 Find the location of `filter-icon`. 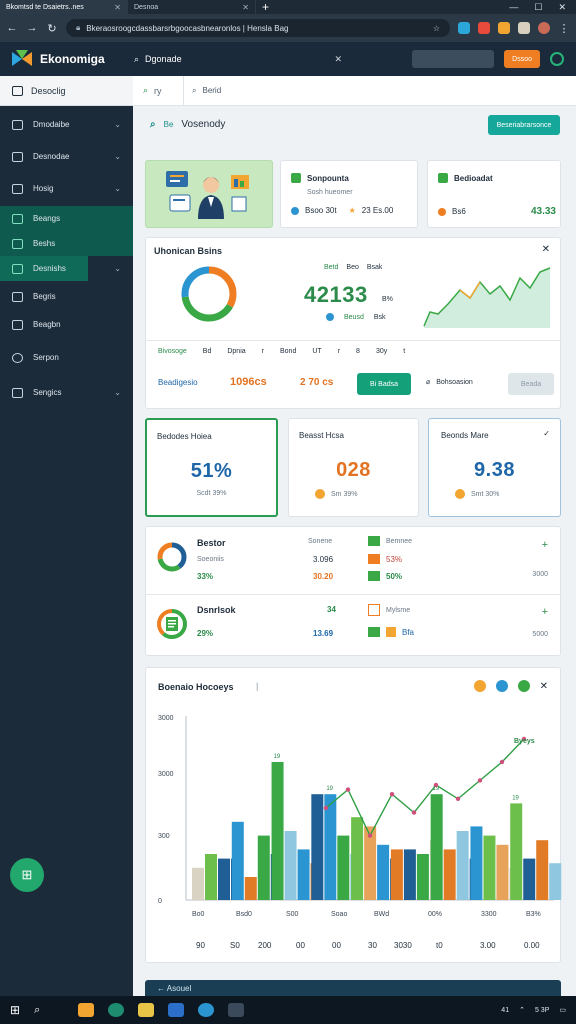

filter-icon is located at coordinates (479, 686).